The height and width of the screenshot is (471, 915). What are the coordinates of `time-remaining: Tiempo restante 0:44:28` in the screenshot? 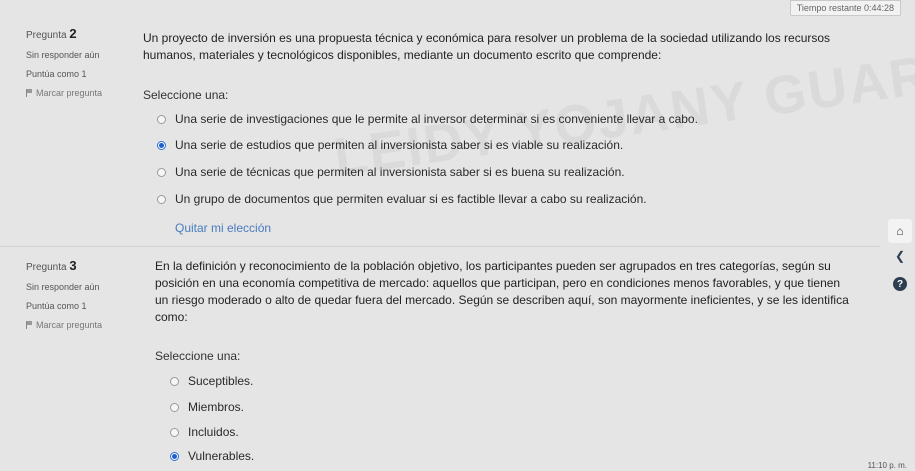 It's located at (845, 8).